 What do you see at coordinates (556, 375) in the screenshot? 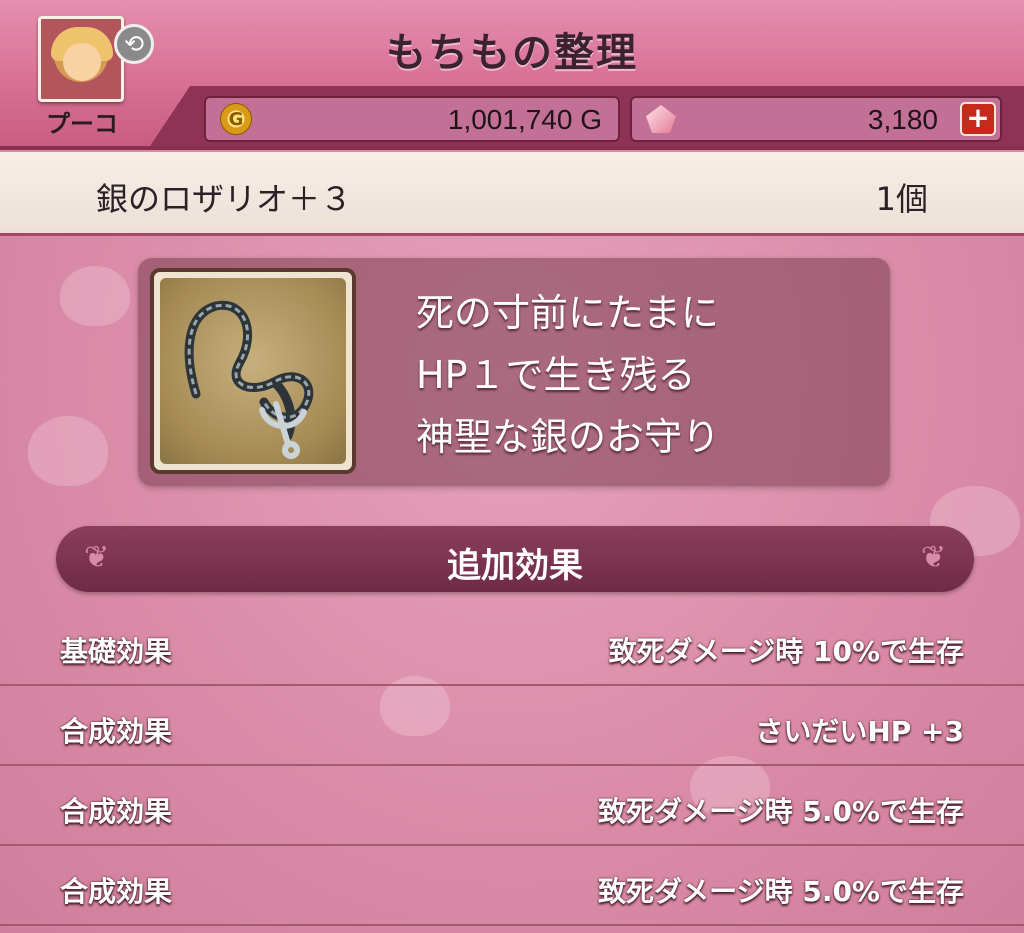
I see `description-line: HP１で生き残る` at bounding box center [556, 375].